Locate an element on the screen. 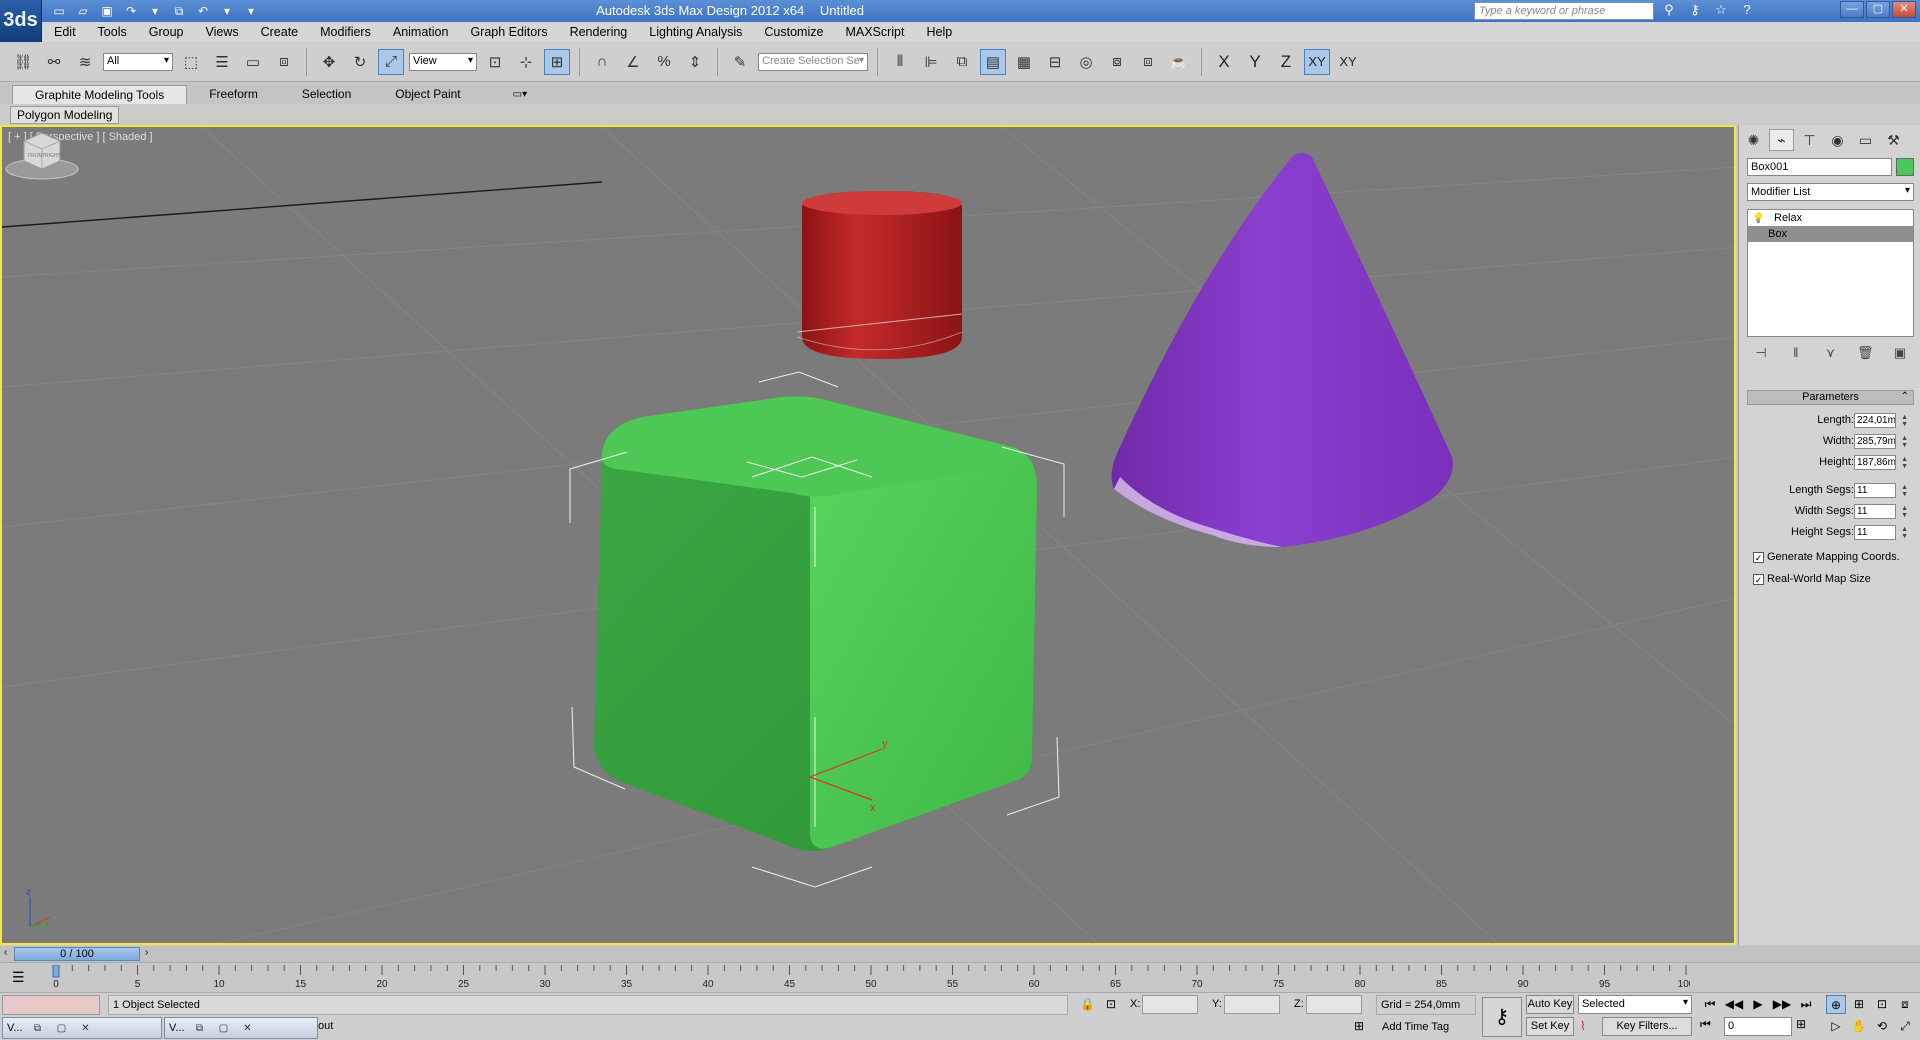  ref-coord-dropdown: View is located at coordinates (443, 61).